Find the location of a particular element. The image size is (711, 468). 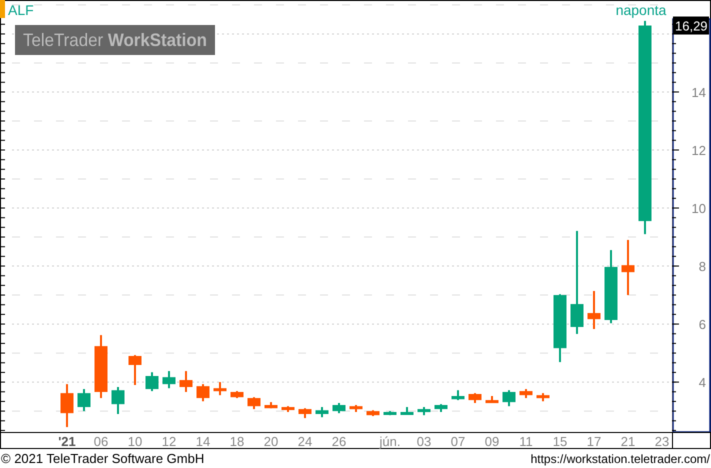

series-marker is located at coordinates (2, 9).